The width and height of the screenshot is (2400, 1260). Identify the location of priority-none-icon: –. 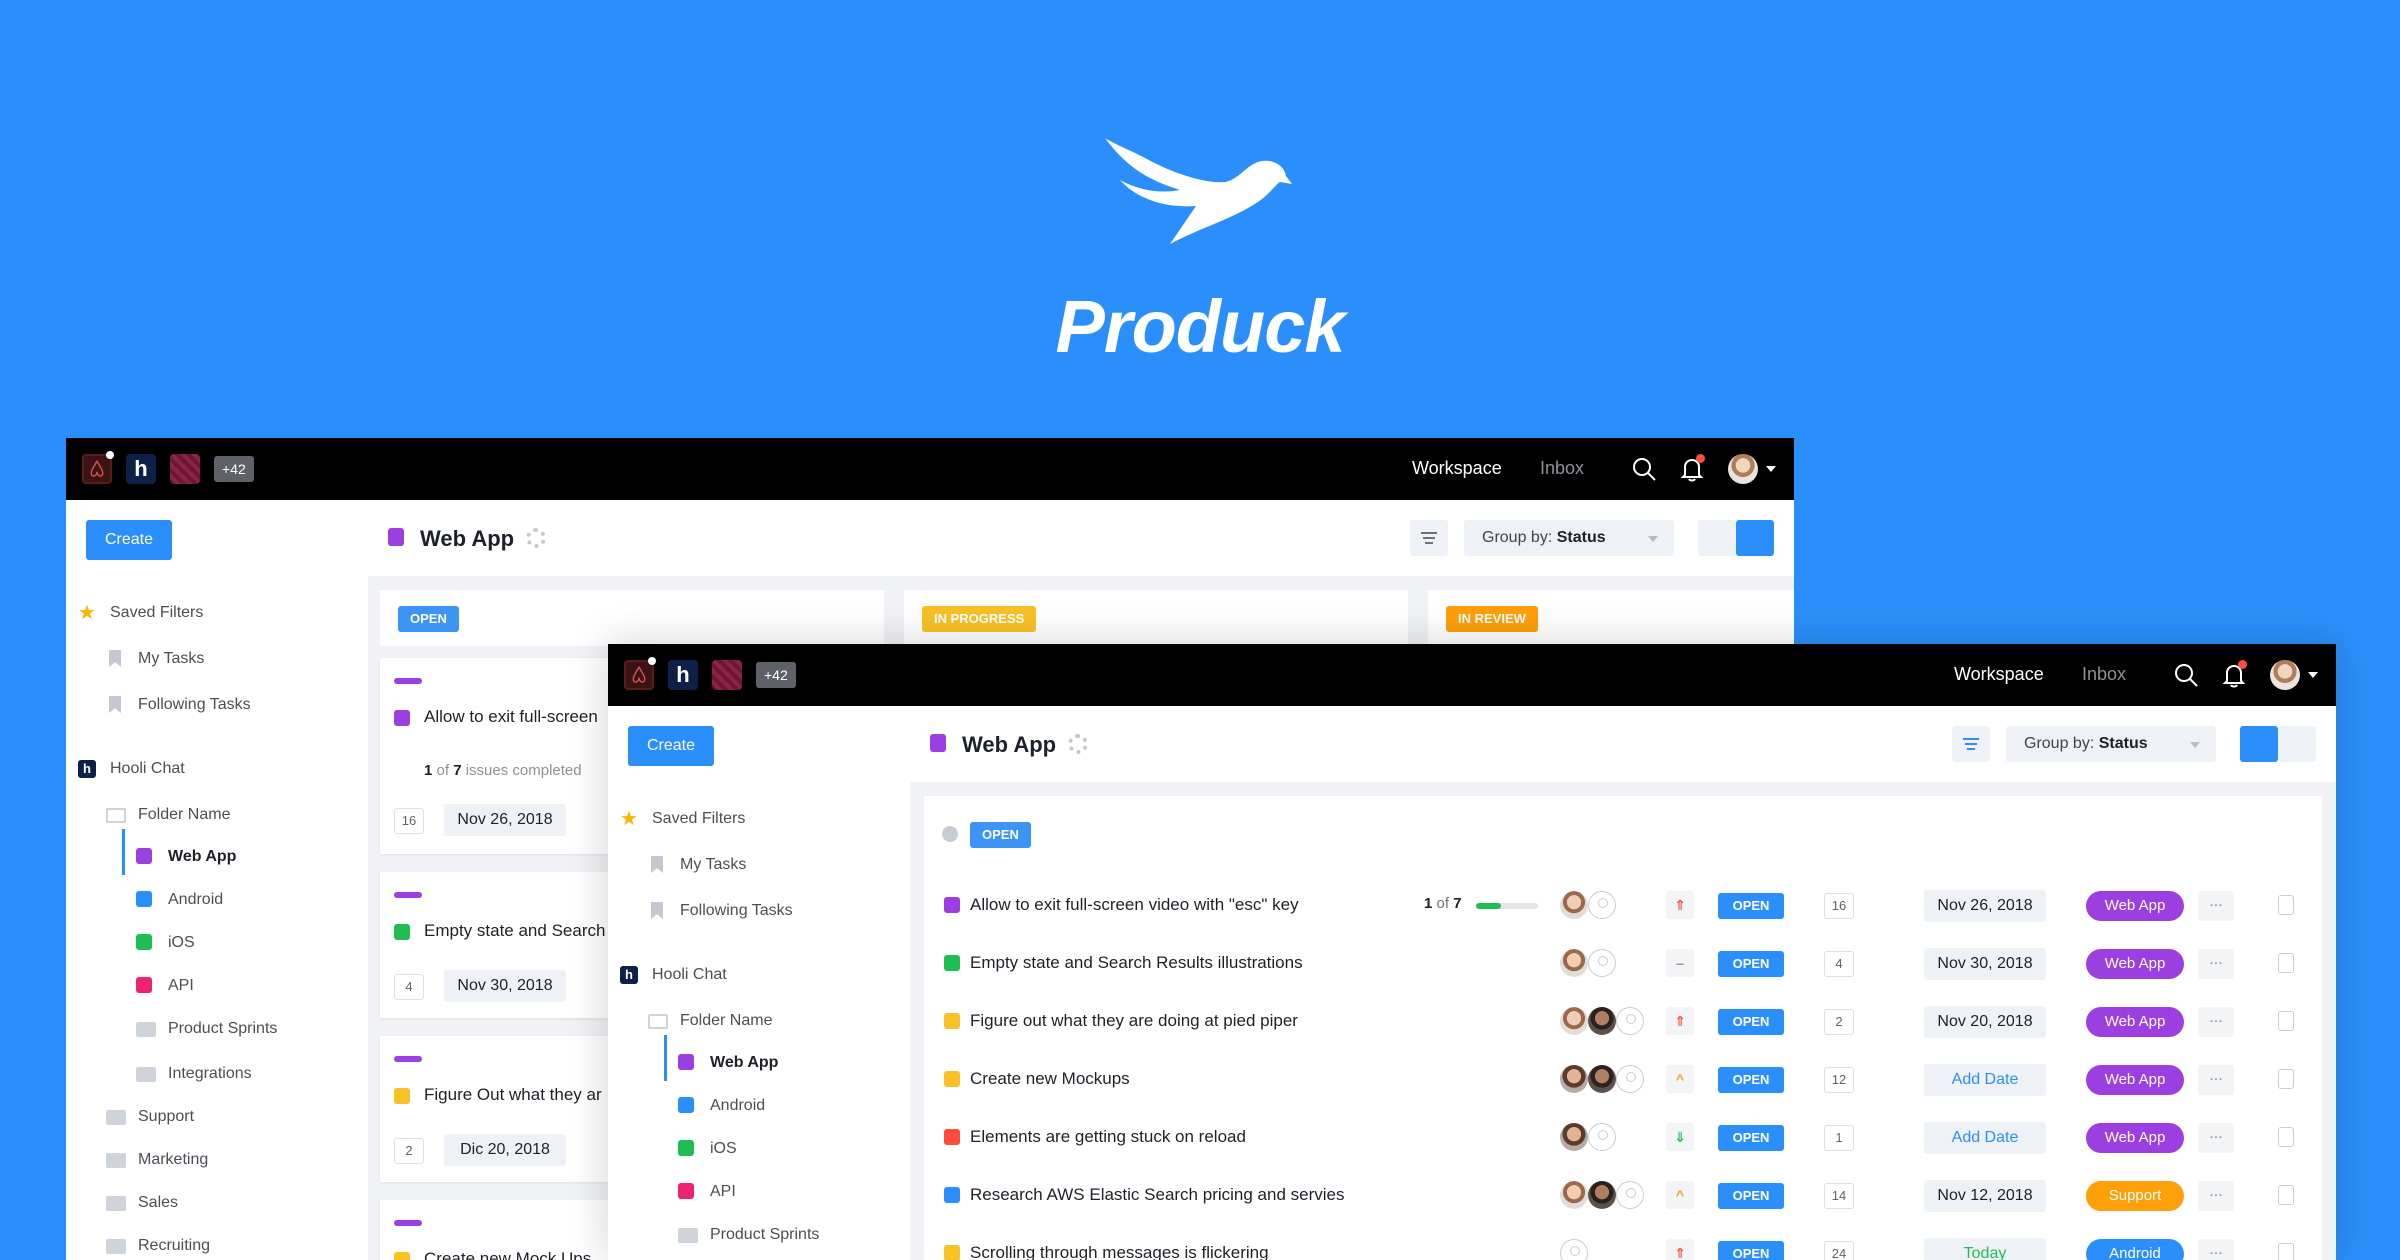
(1680, 963).